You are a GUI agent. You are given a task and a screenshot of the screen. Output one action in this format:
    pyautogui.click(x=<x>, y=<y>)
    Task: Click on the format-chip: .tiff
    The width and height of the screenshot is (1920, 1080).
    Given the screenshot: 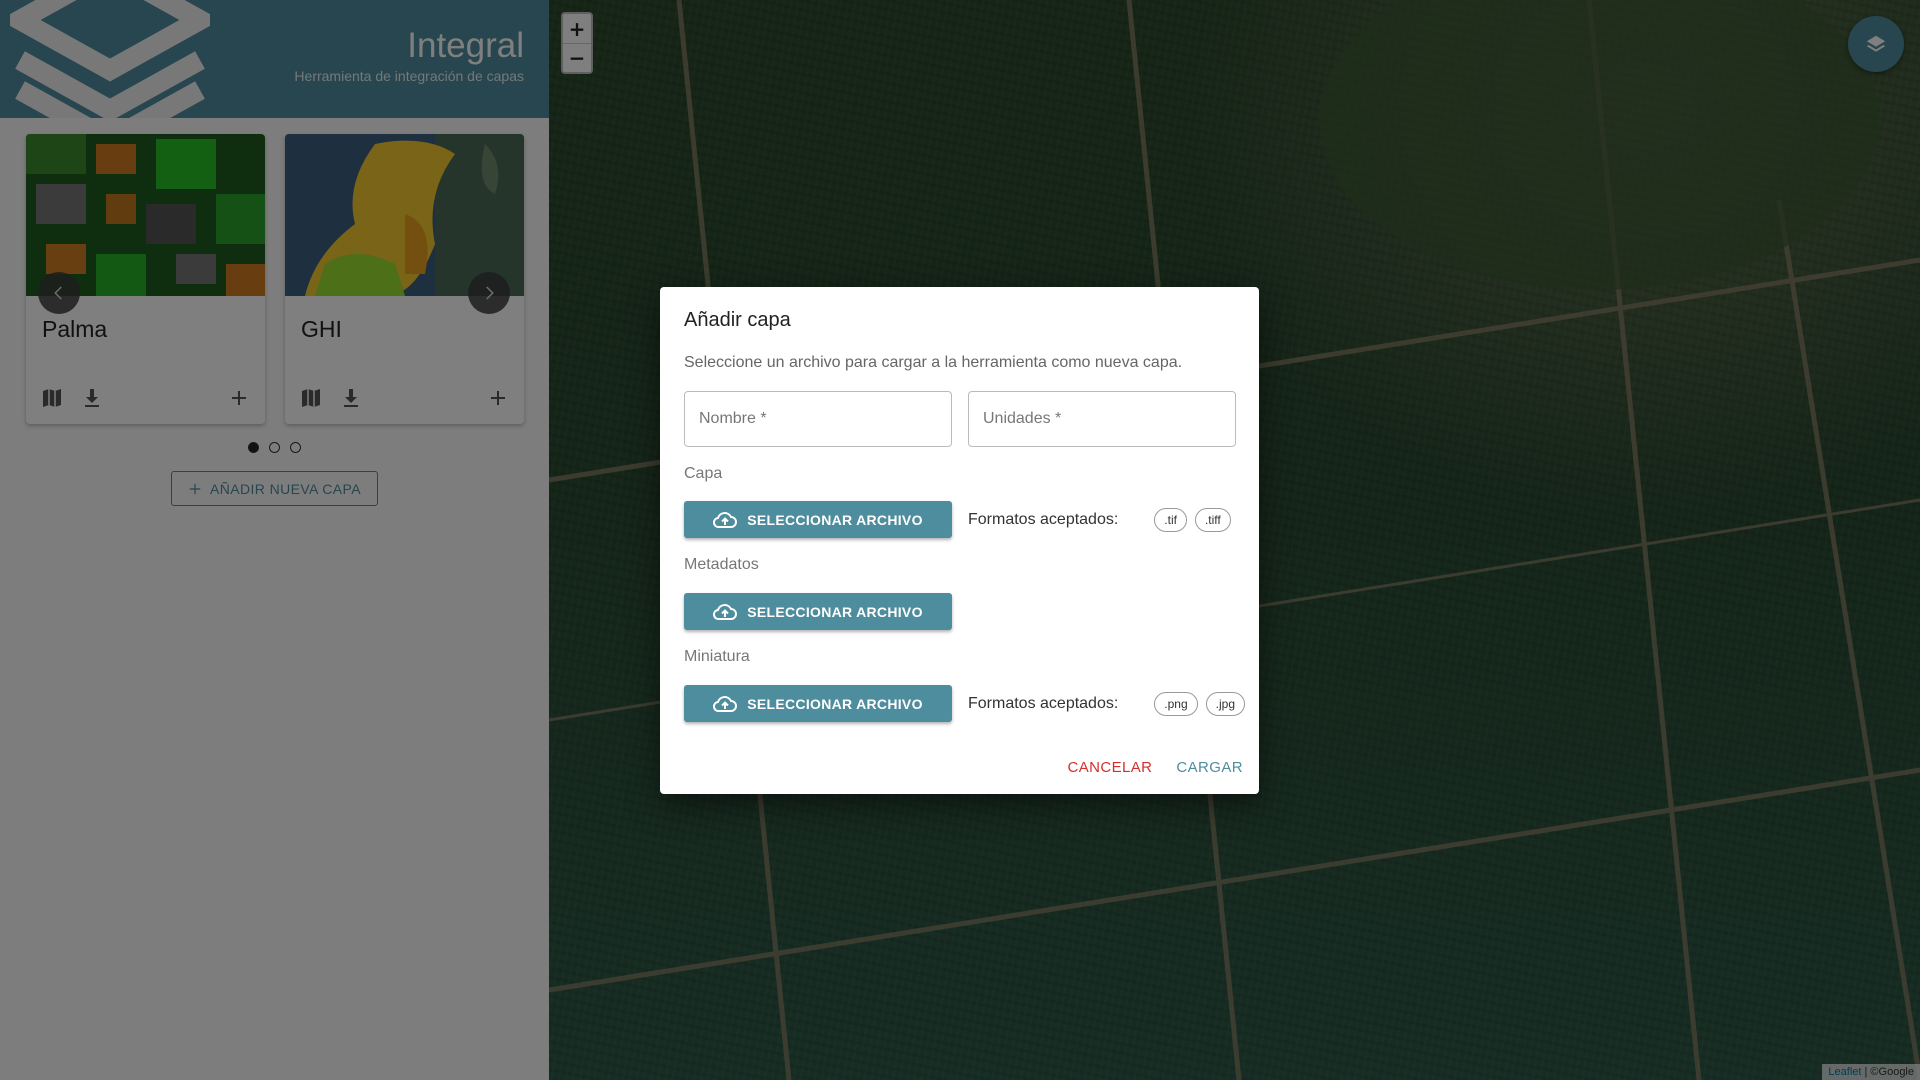 What is the action you would take?
    pyautogui.click(x=1212, y=519)
    